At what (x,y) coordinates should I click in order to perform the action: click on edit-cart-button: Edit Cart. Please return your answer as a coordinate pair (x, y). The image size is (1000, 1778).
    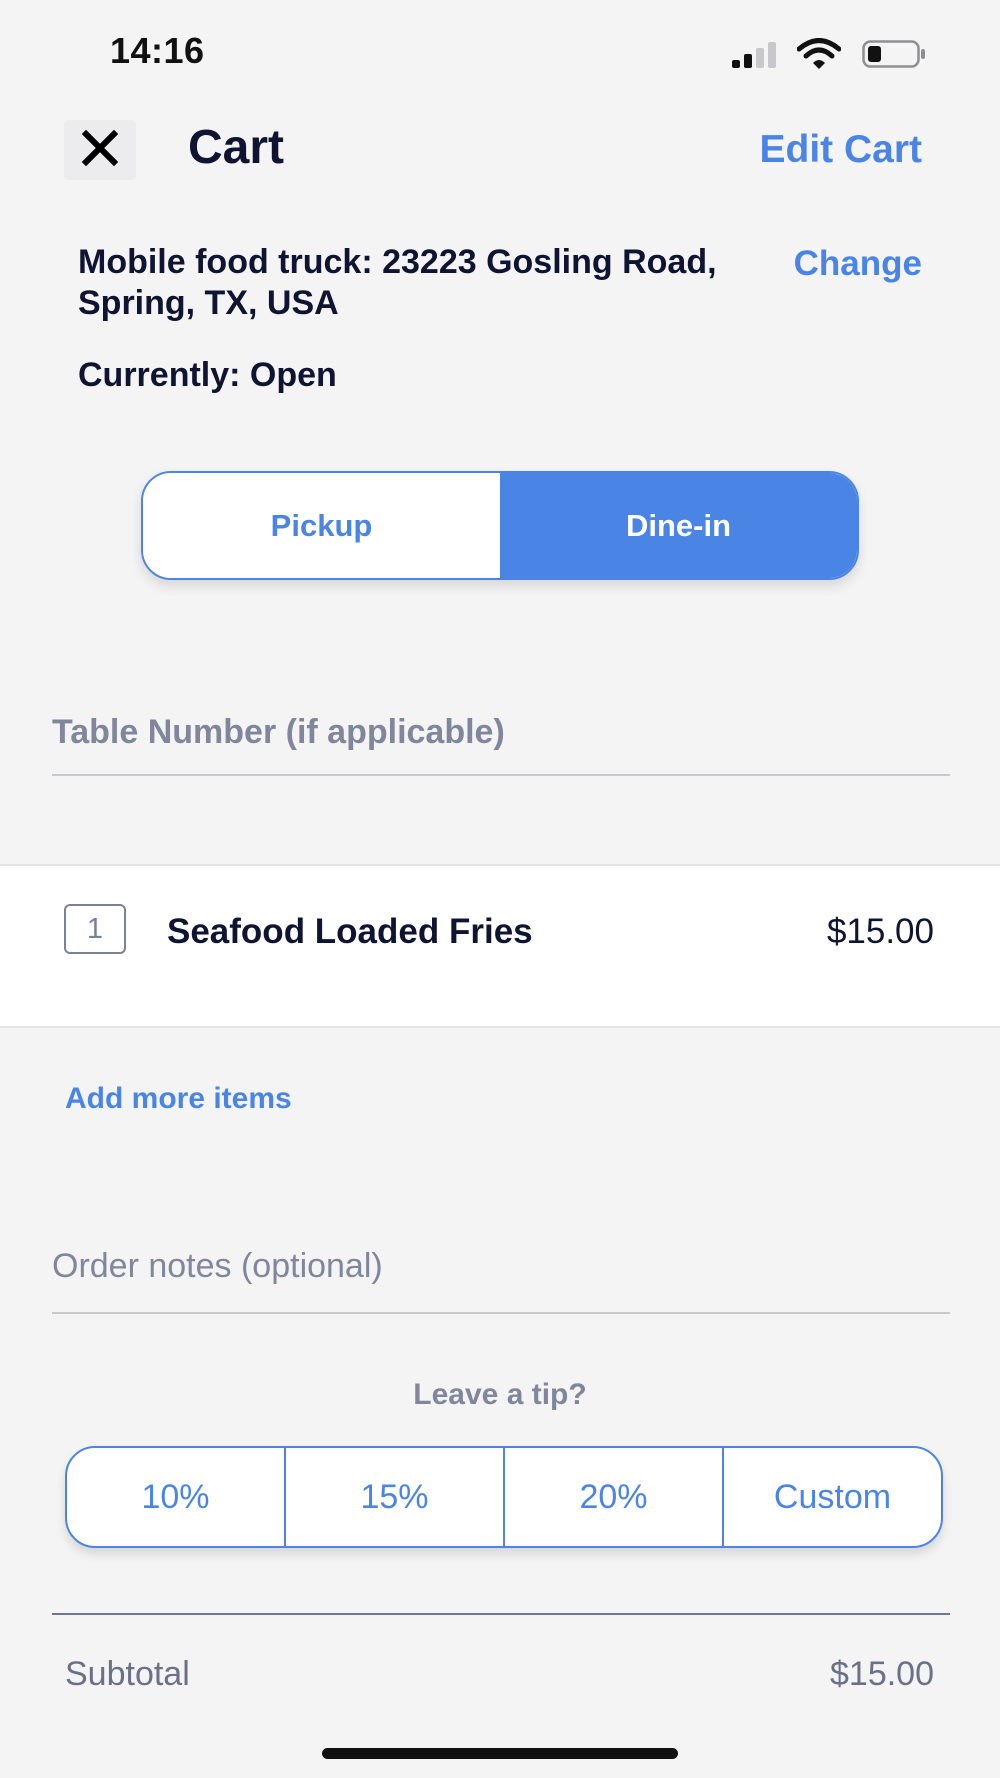
    Looking at the image, I should click on (811, 150).